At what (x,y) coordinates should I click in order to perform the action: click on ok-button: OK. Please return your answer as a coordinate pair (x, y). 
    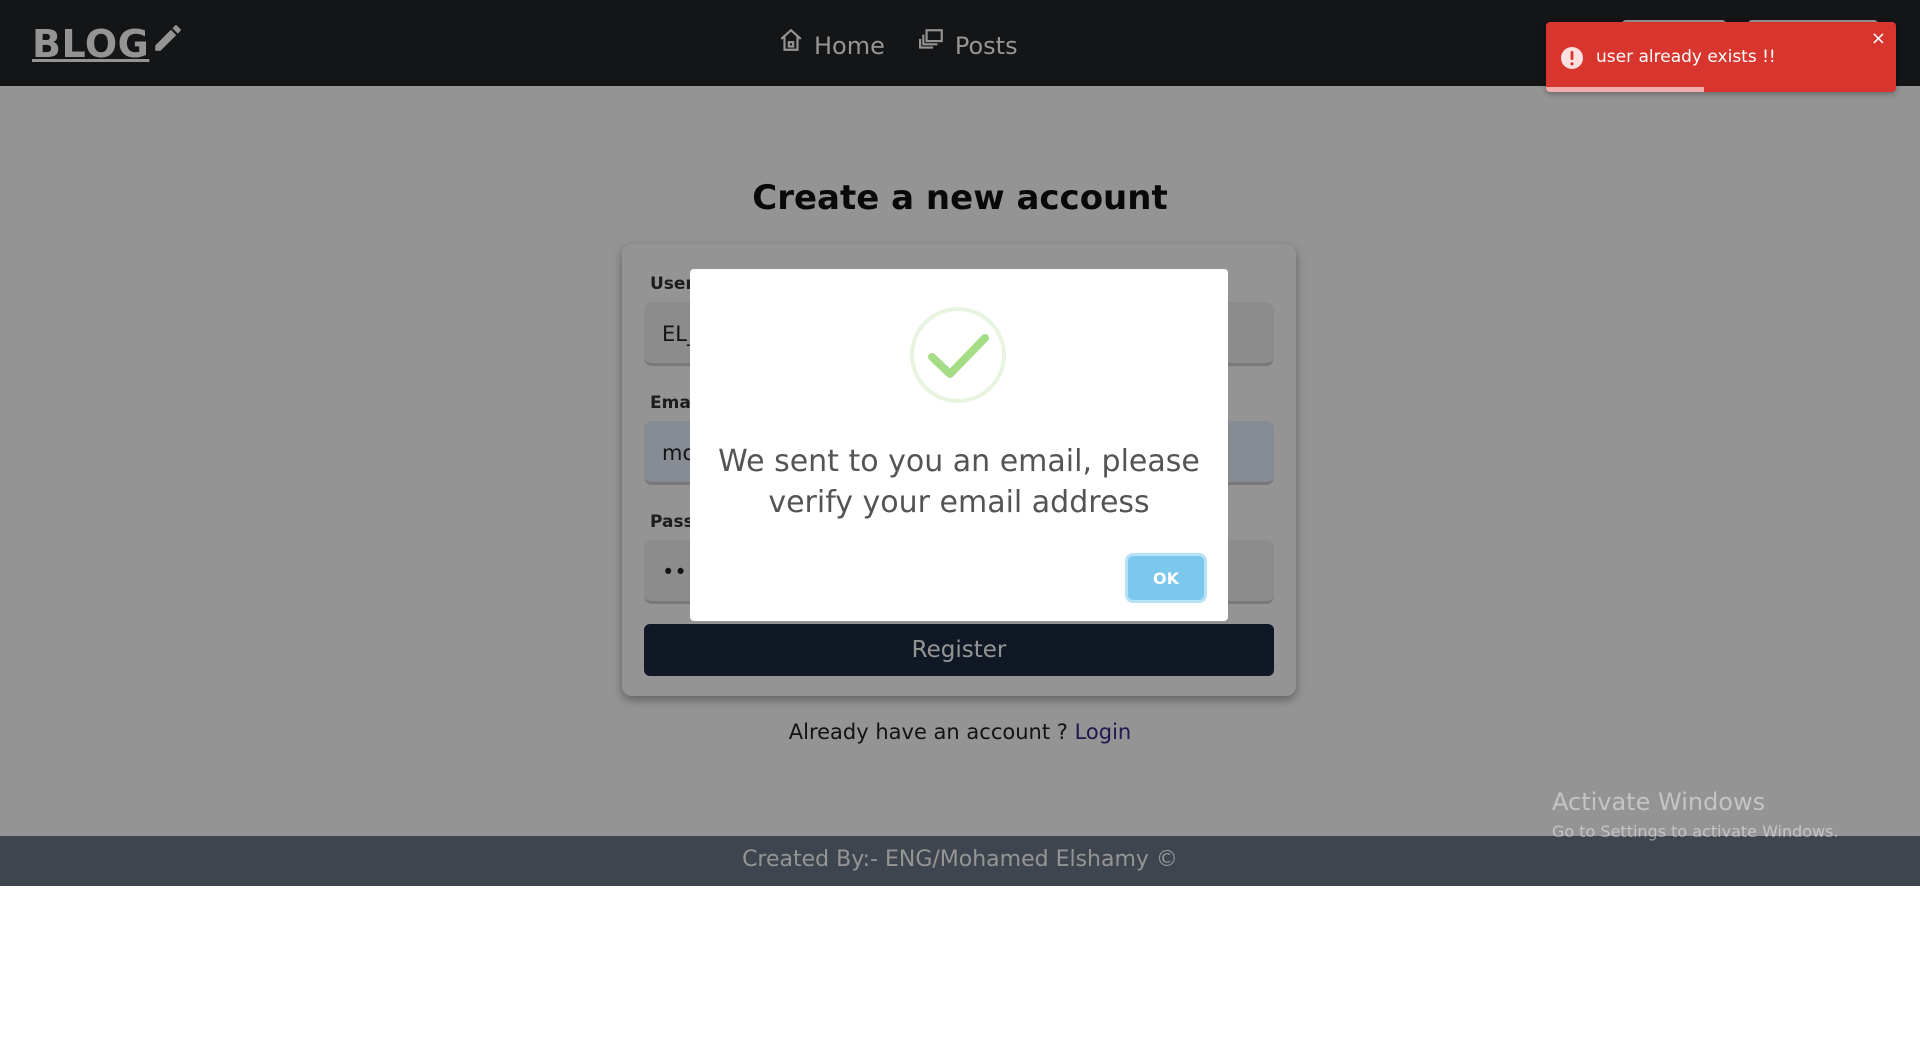
    Looking at the image, I should click on (1166, 578).